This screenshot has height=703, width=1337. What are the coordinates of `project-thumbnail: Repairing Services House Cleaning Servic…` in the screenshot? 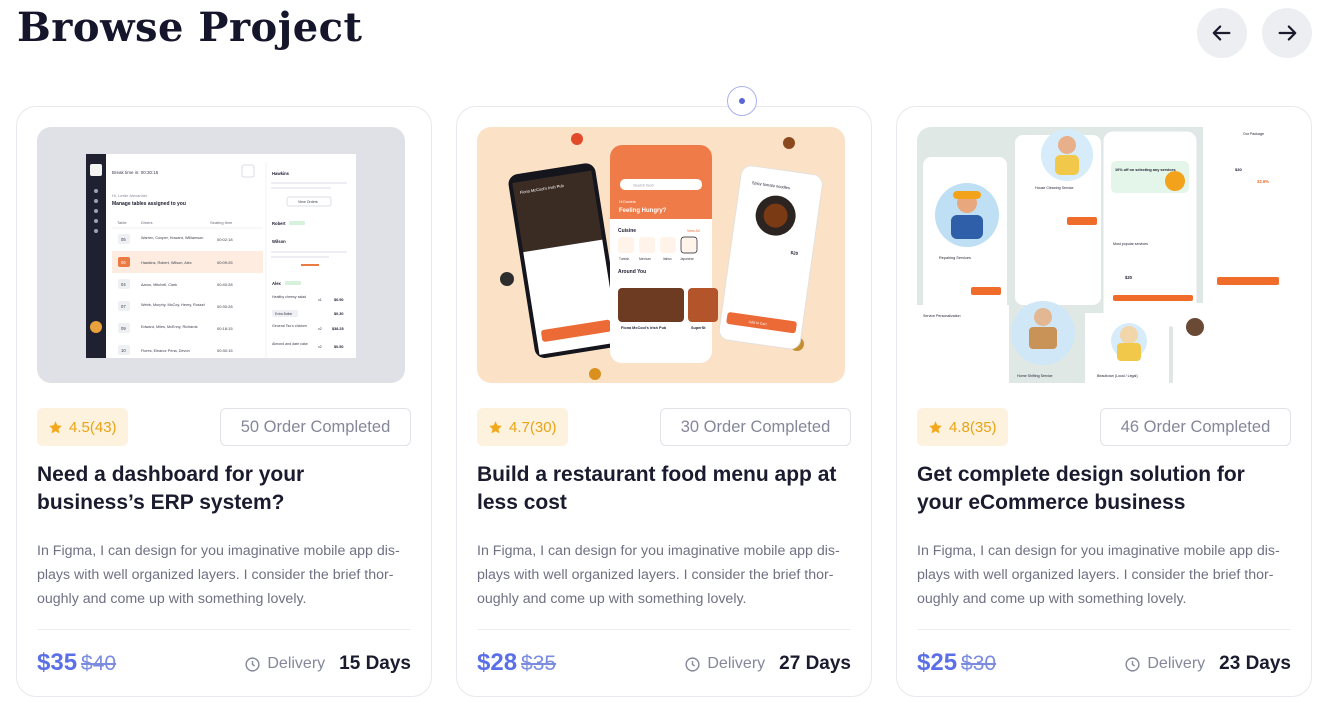 It's located at (1101, 255).